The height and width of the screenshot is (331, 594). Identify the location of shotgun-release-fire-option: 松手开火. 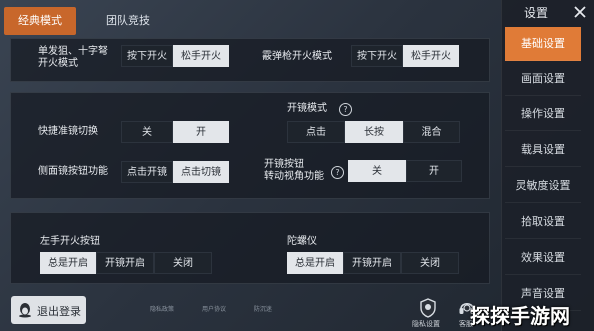
(431, 56).